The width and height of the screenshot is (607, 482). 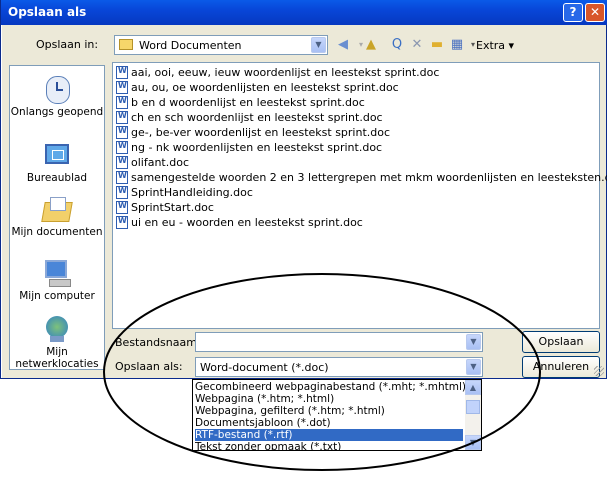 What do you see at coordinates (473, 415) in the screenshot?
I see `dropdown-scrollbar: ▲ ▼` at bounding box center [473, 415].